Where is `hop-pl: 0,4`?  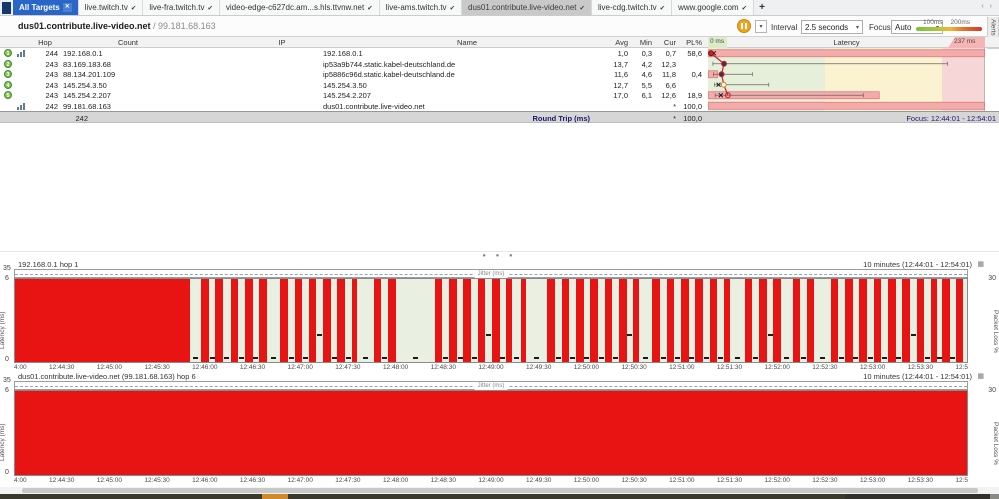
hop-pl: 0,4 is located at coordinates (696, 74).